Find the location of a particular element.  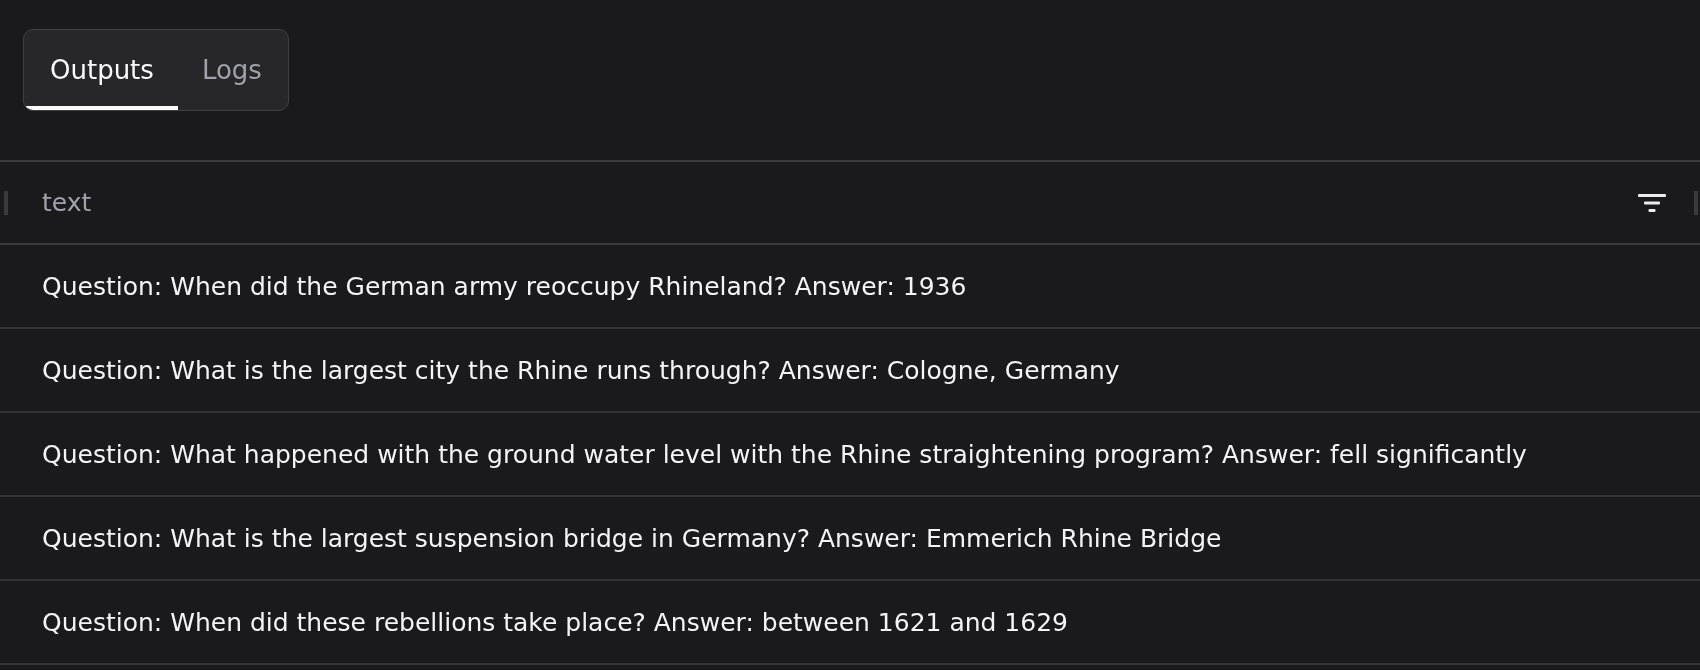

tab: Outputs is located at coordinates (102, 70).